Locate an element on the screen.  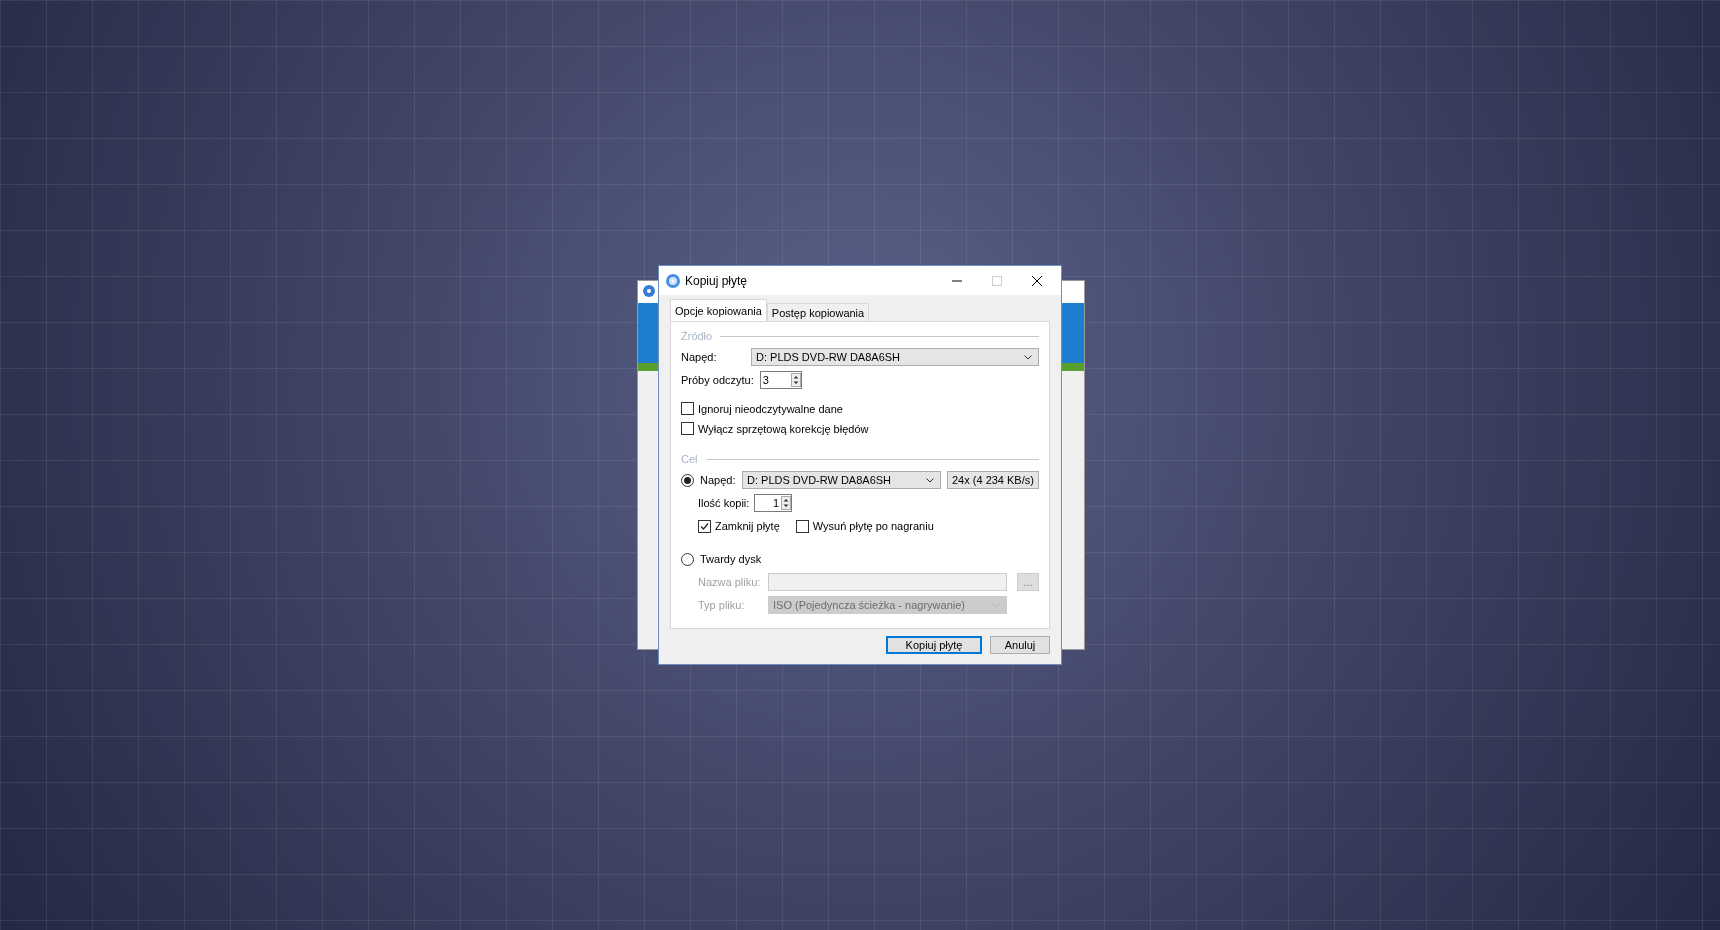
field-label: Ilość kopii: is located at coordinates (723, 503).